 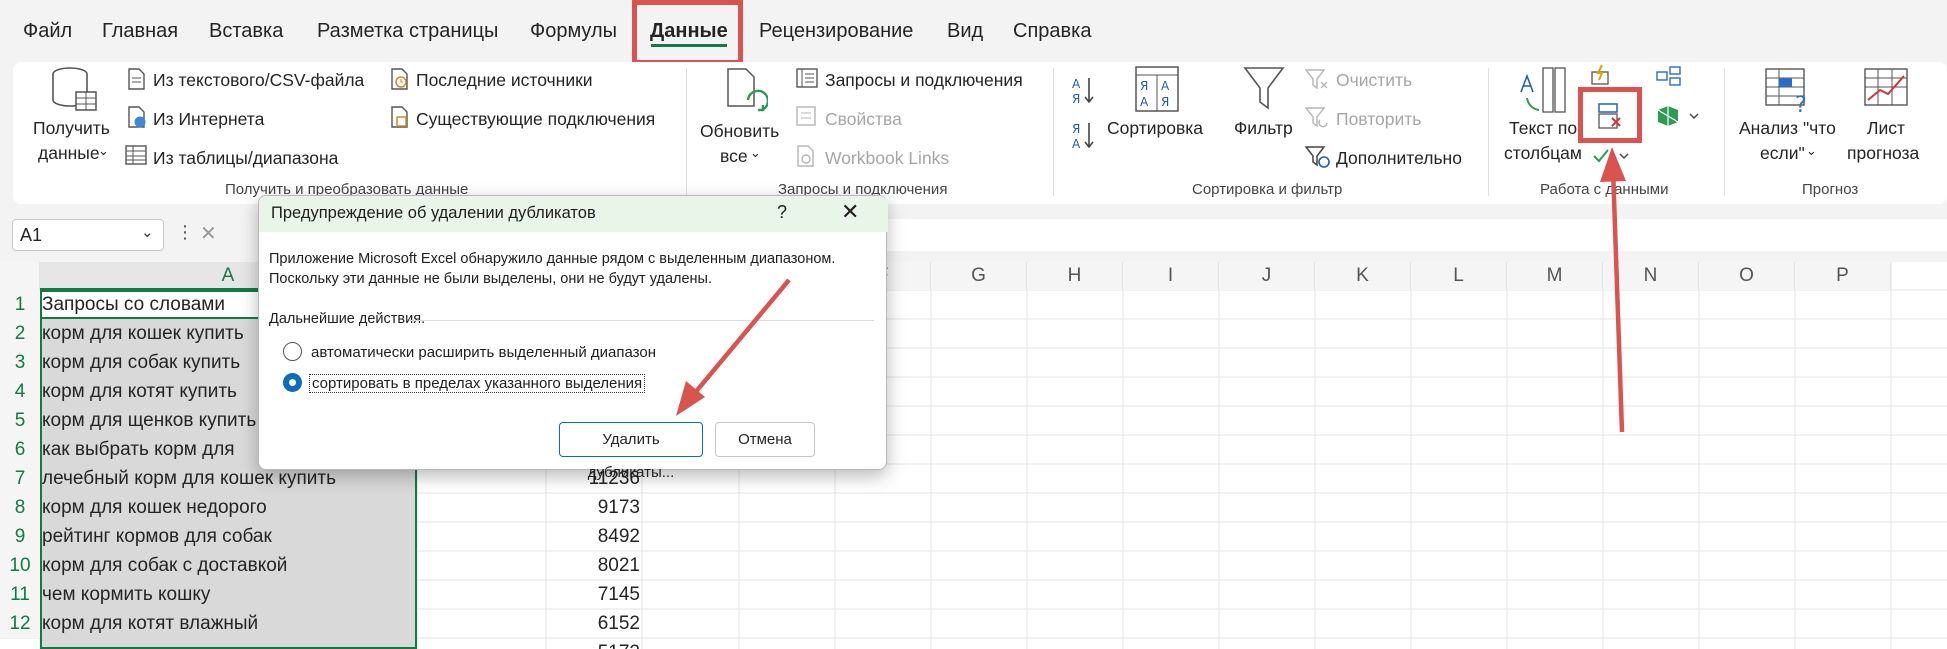 I want to click on properties-button: Свойства, so click(x=863, y=119).